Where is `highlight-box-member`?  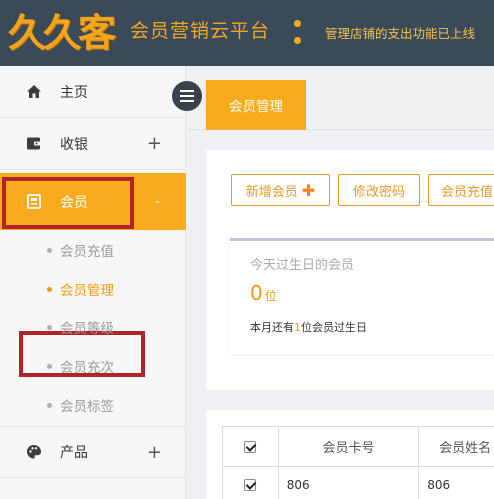 highlight-box-member is located at coordinates (68, 203).